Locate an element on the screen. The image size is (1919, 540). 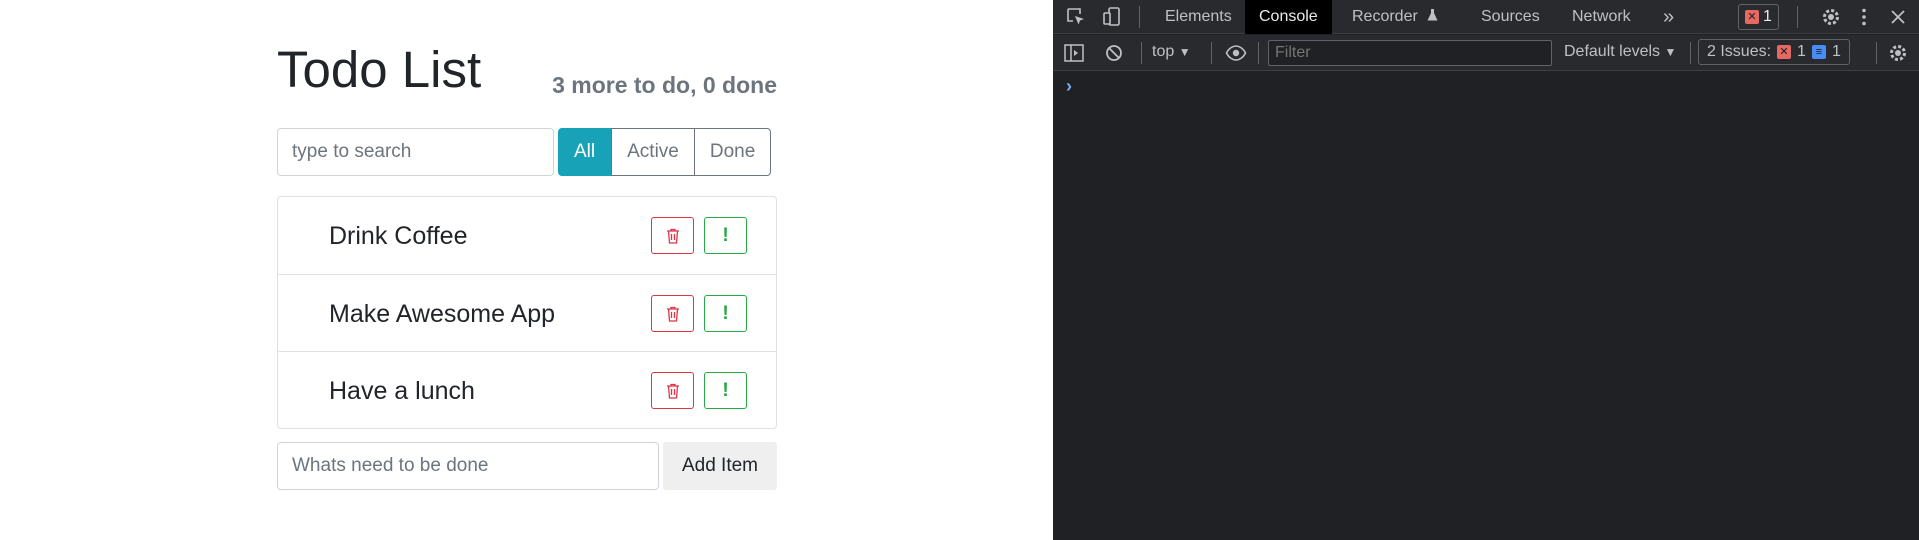
console-toolbar: top ▼ Default levels ▼ 2 Issues: ✕ 1 ≡ 1 is located at coordinates (1486, 53).